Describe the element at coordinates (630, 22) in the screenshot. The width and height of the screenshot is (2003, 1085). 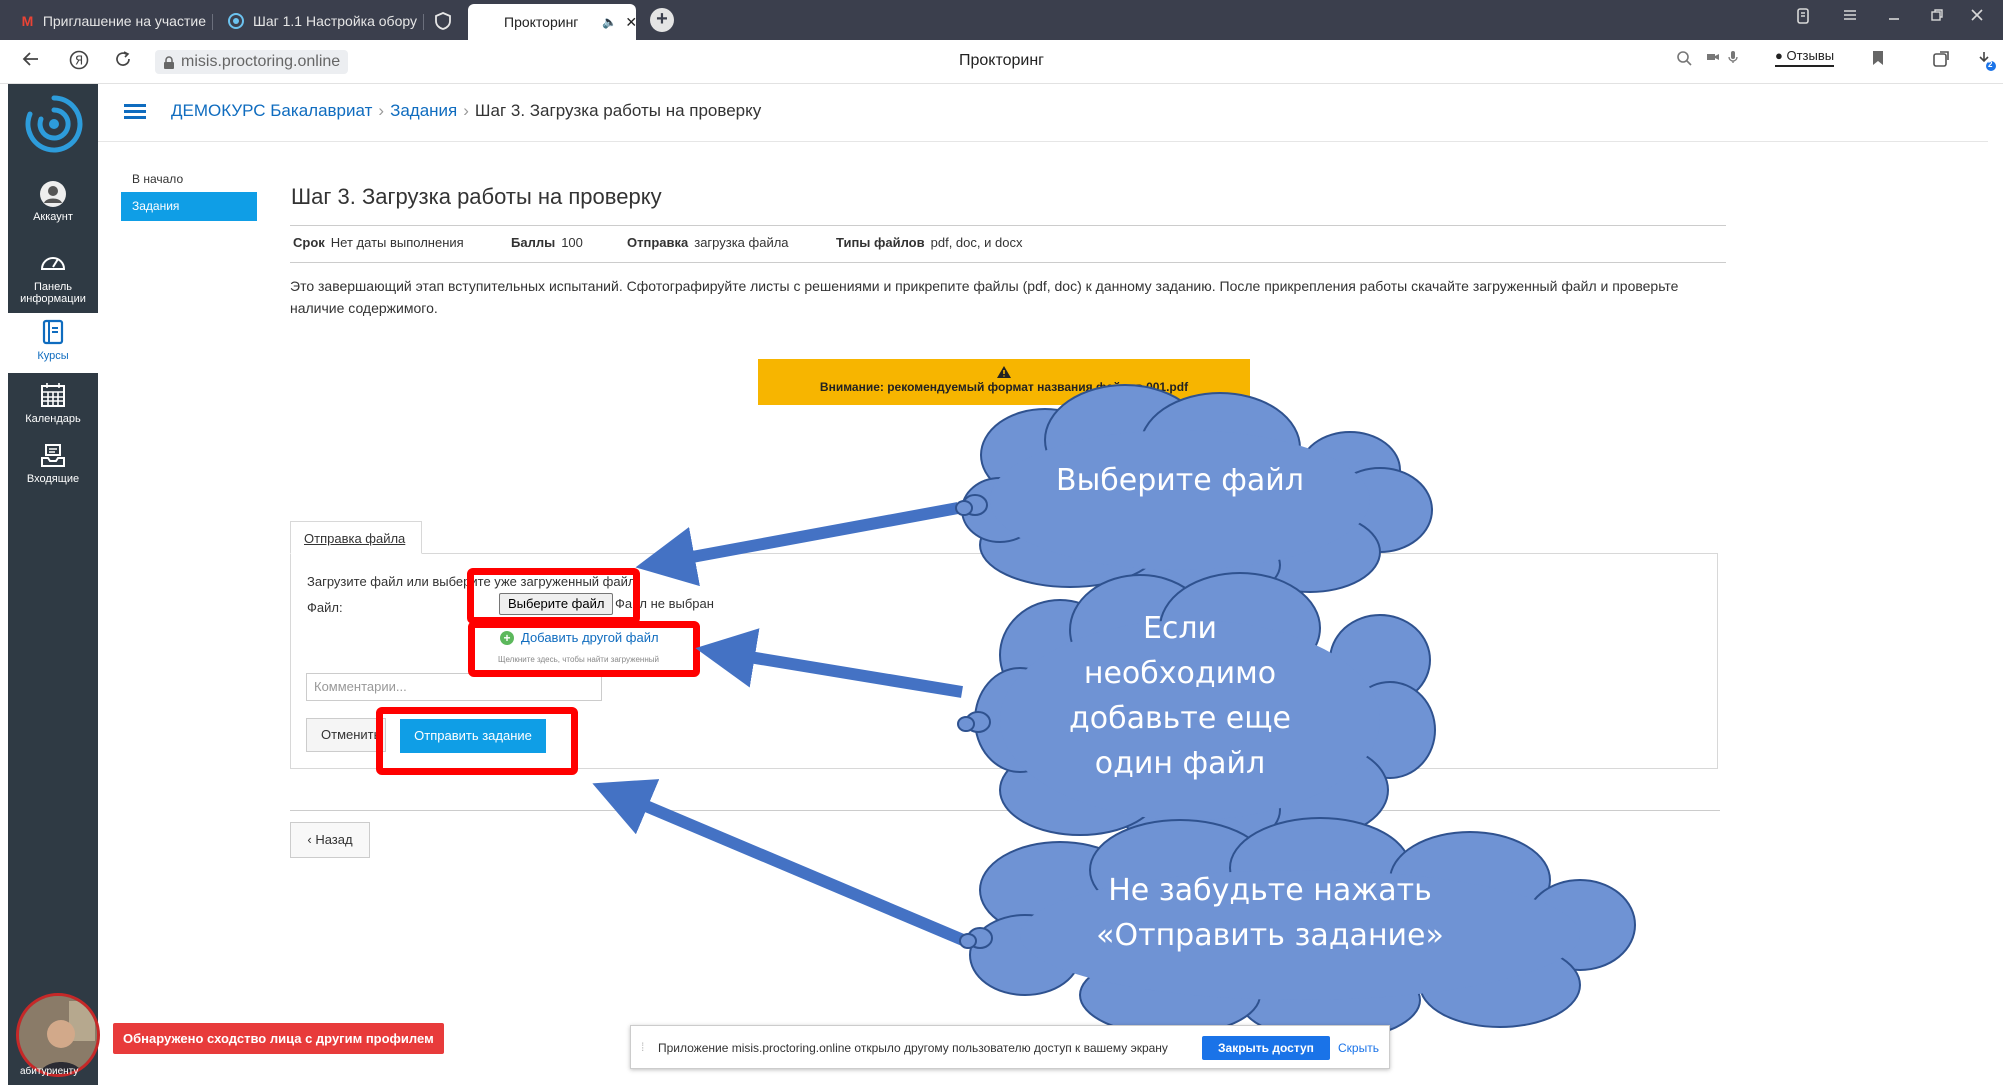
I see `close-tab-icon: ✕` at that location.